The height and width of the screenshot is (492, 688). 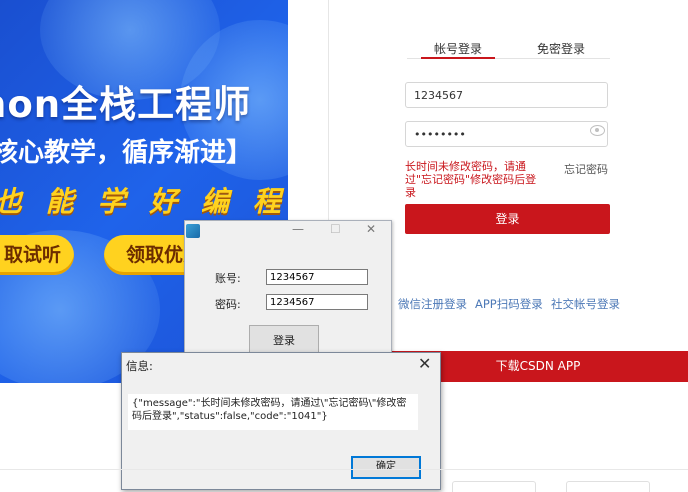 I want to click on link-app-qr-login: APP扫码登录, so click(x=509, y=304).